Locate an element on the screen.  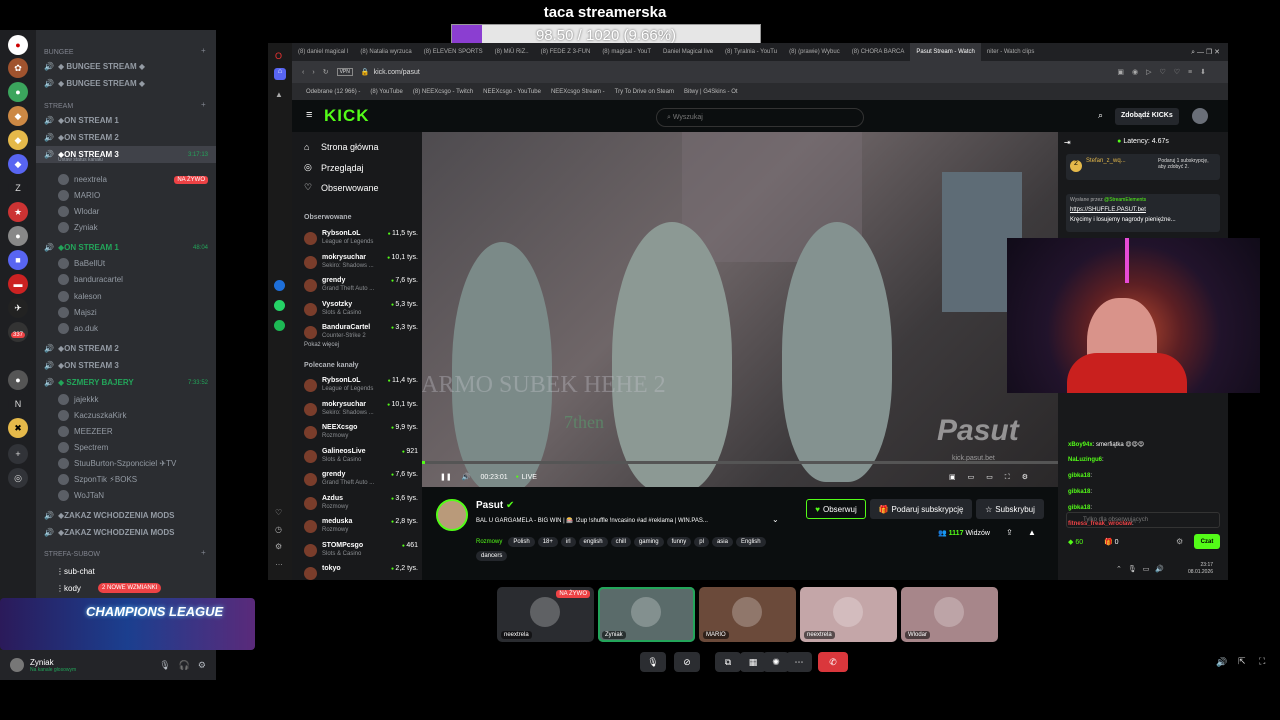
video-progress-track is located at coordinates (740, 462).